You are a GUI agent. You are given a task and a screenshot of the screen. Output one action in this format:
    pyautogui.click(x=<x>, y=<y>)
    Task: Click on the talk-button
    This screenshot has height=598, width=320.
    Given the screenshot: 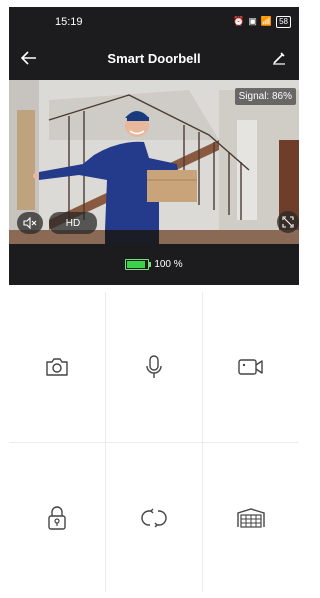 What is the action you would take?
    pyautogui.click(x=154, y=367)
    